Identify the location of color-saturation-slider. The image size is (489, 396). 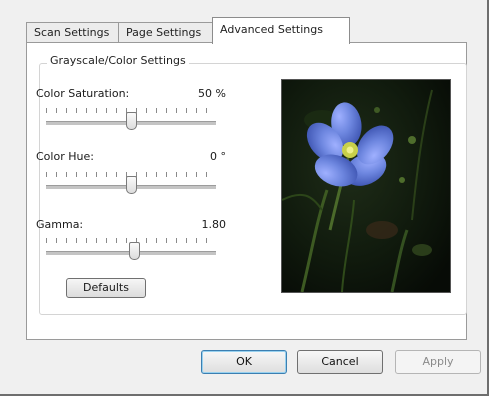
(131, 122).